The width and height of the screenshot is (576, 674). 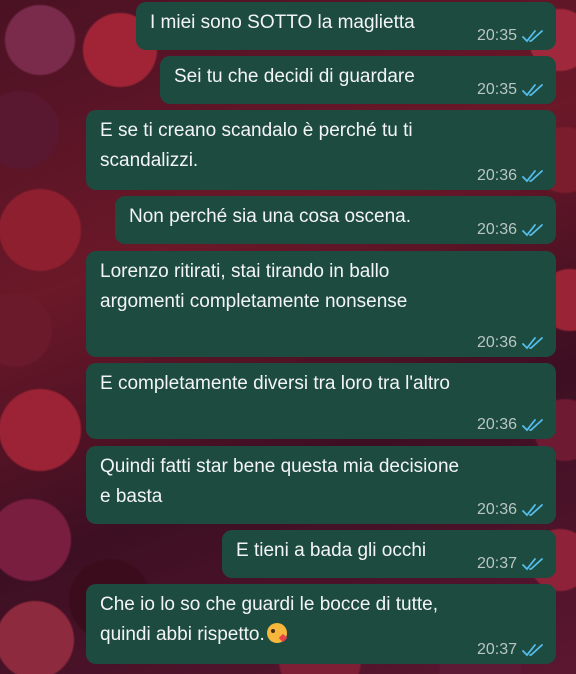 What do you see at coordinates (282, 22) in the screenshot?
I see `message-text: I miei sono SOTTO la maglietta` at bounding box center [282, 22].